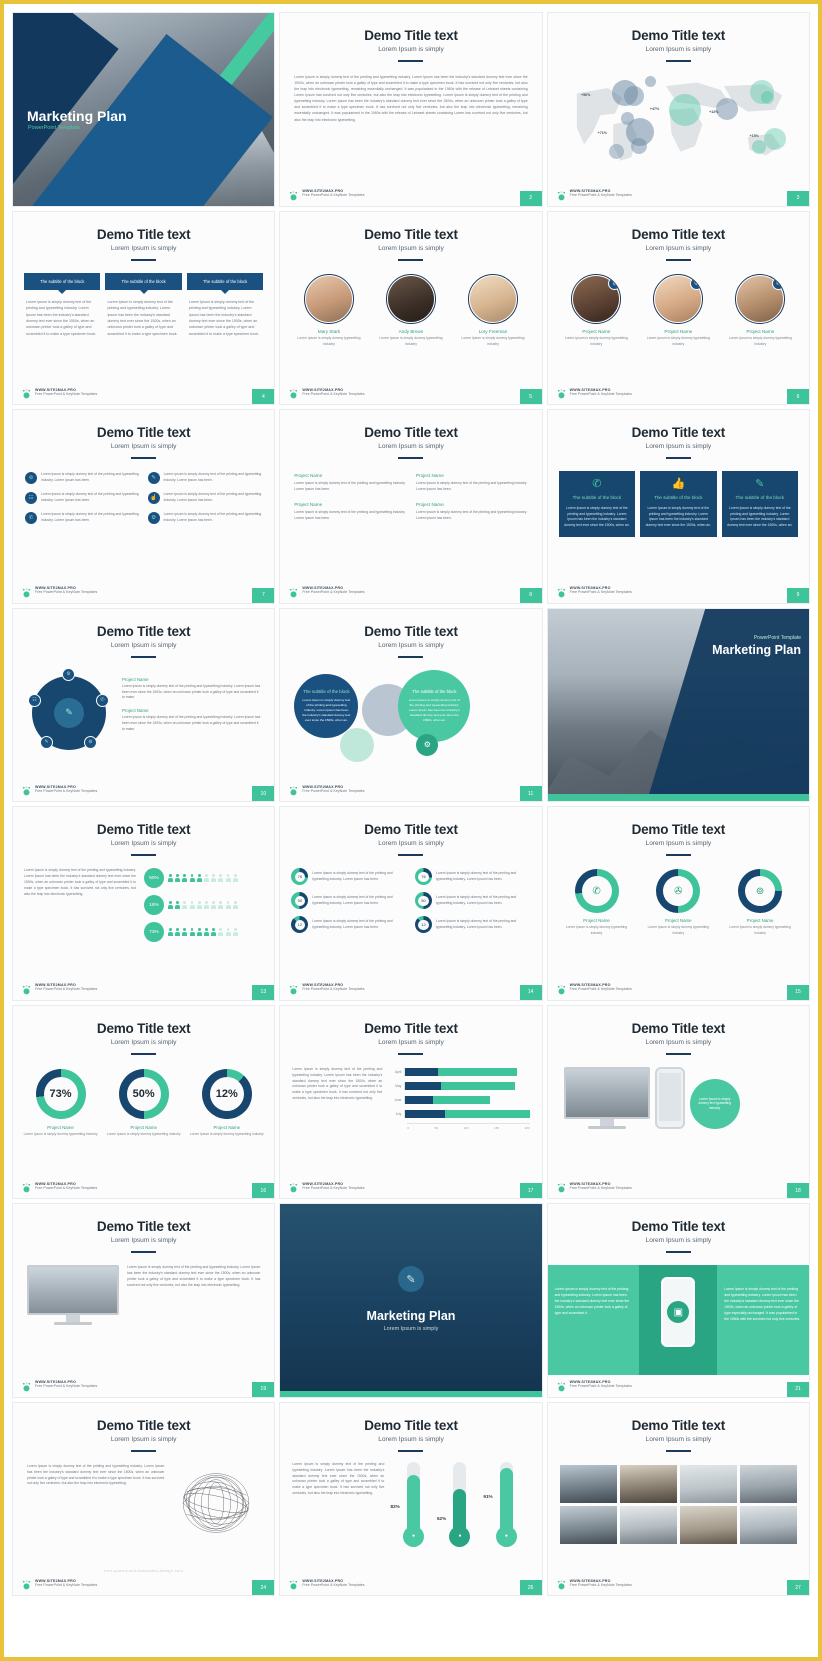  I want to click on gauge: 62% ●, so click(458, 1504).